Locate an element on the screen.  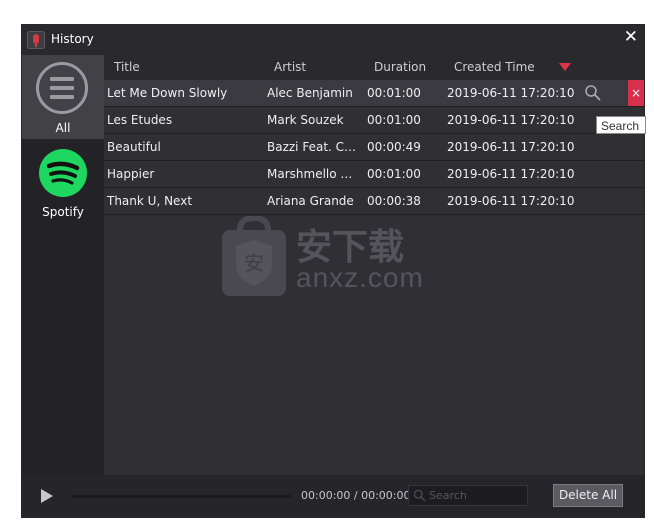
cell-duration: 00:00:38 is located at coordinates (394, 201).